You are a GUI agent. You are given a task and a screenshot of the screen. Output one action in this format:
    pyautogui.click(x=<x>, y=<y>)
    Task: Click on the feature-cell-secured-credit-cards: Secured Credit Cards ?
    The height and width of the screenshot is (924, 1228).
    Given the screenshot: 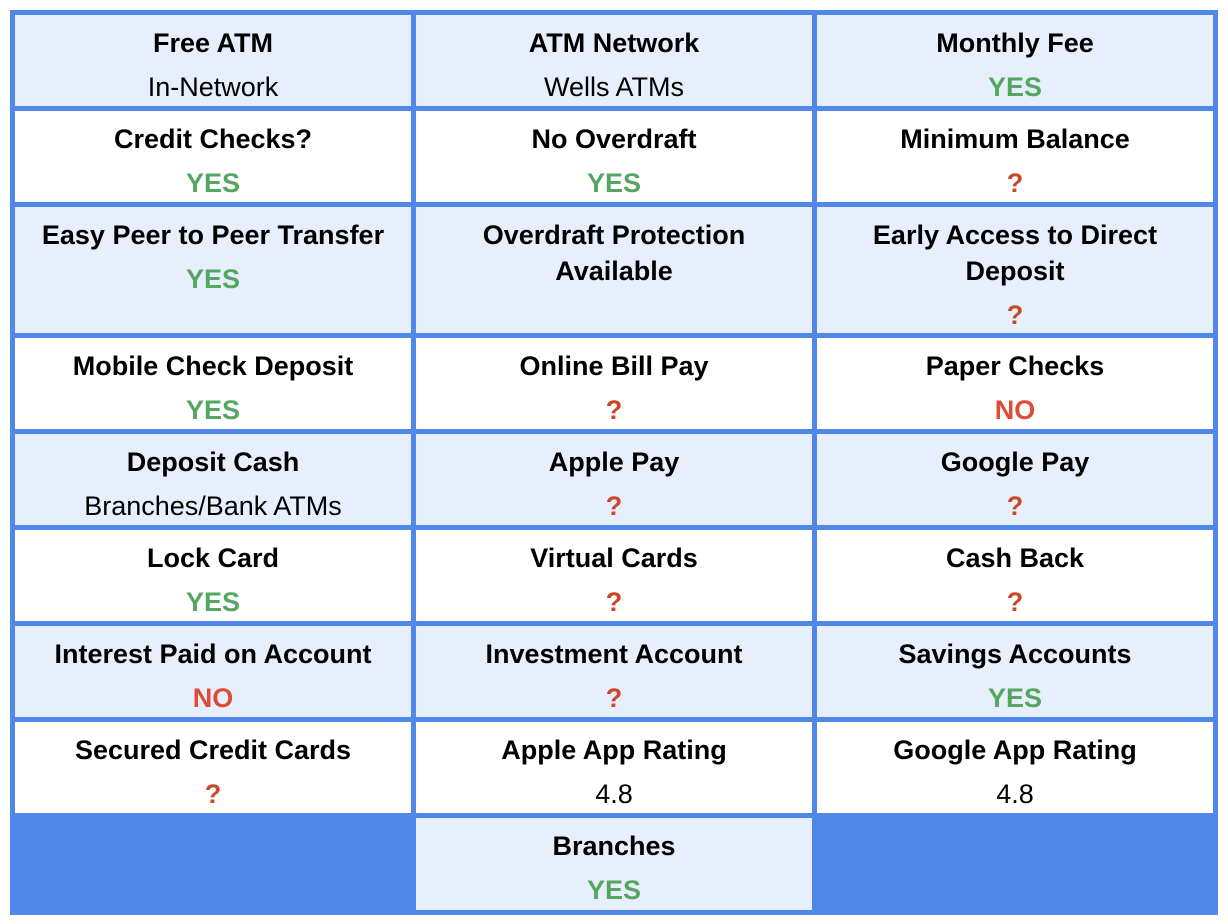 What is the action you would take?
    pyautogui.click(x=213, y=767)
    